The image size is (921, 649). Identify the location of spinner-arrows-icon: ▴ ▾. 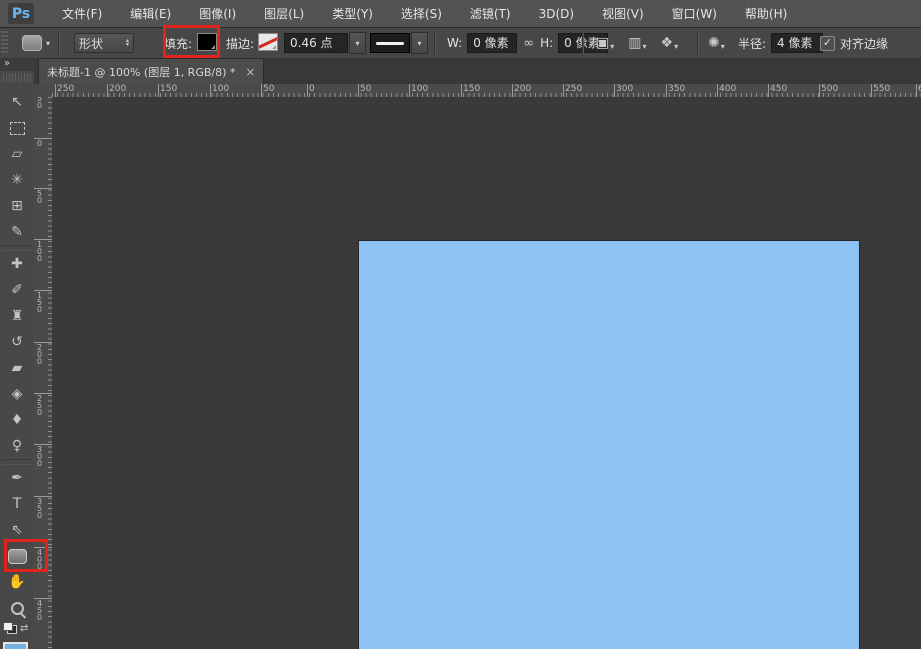
(127, 42).